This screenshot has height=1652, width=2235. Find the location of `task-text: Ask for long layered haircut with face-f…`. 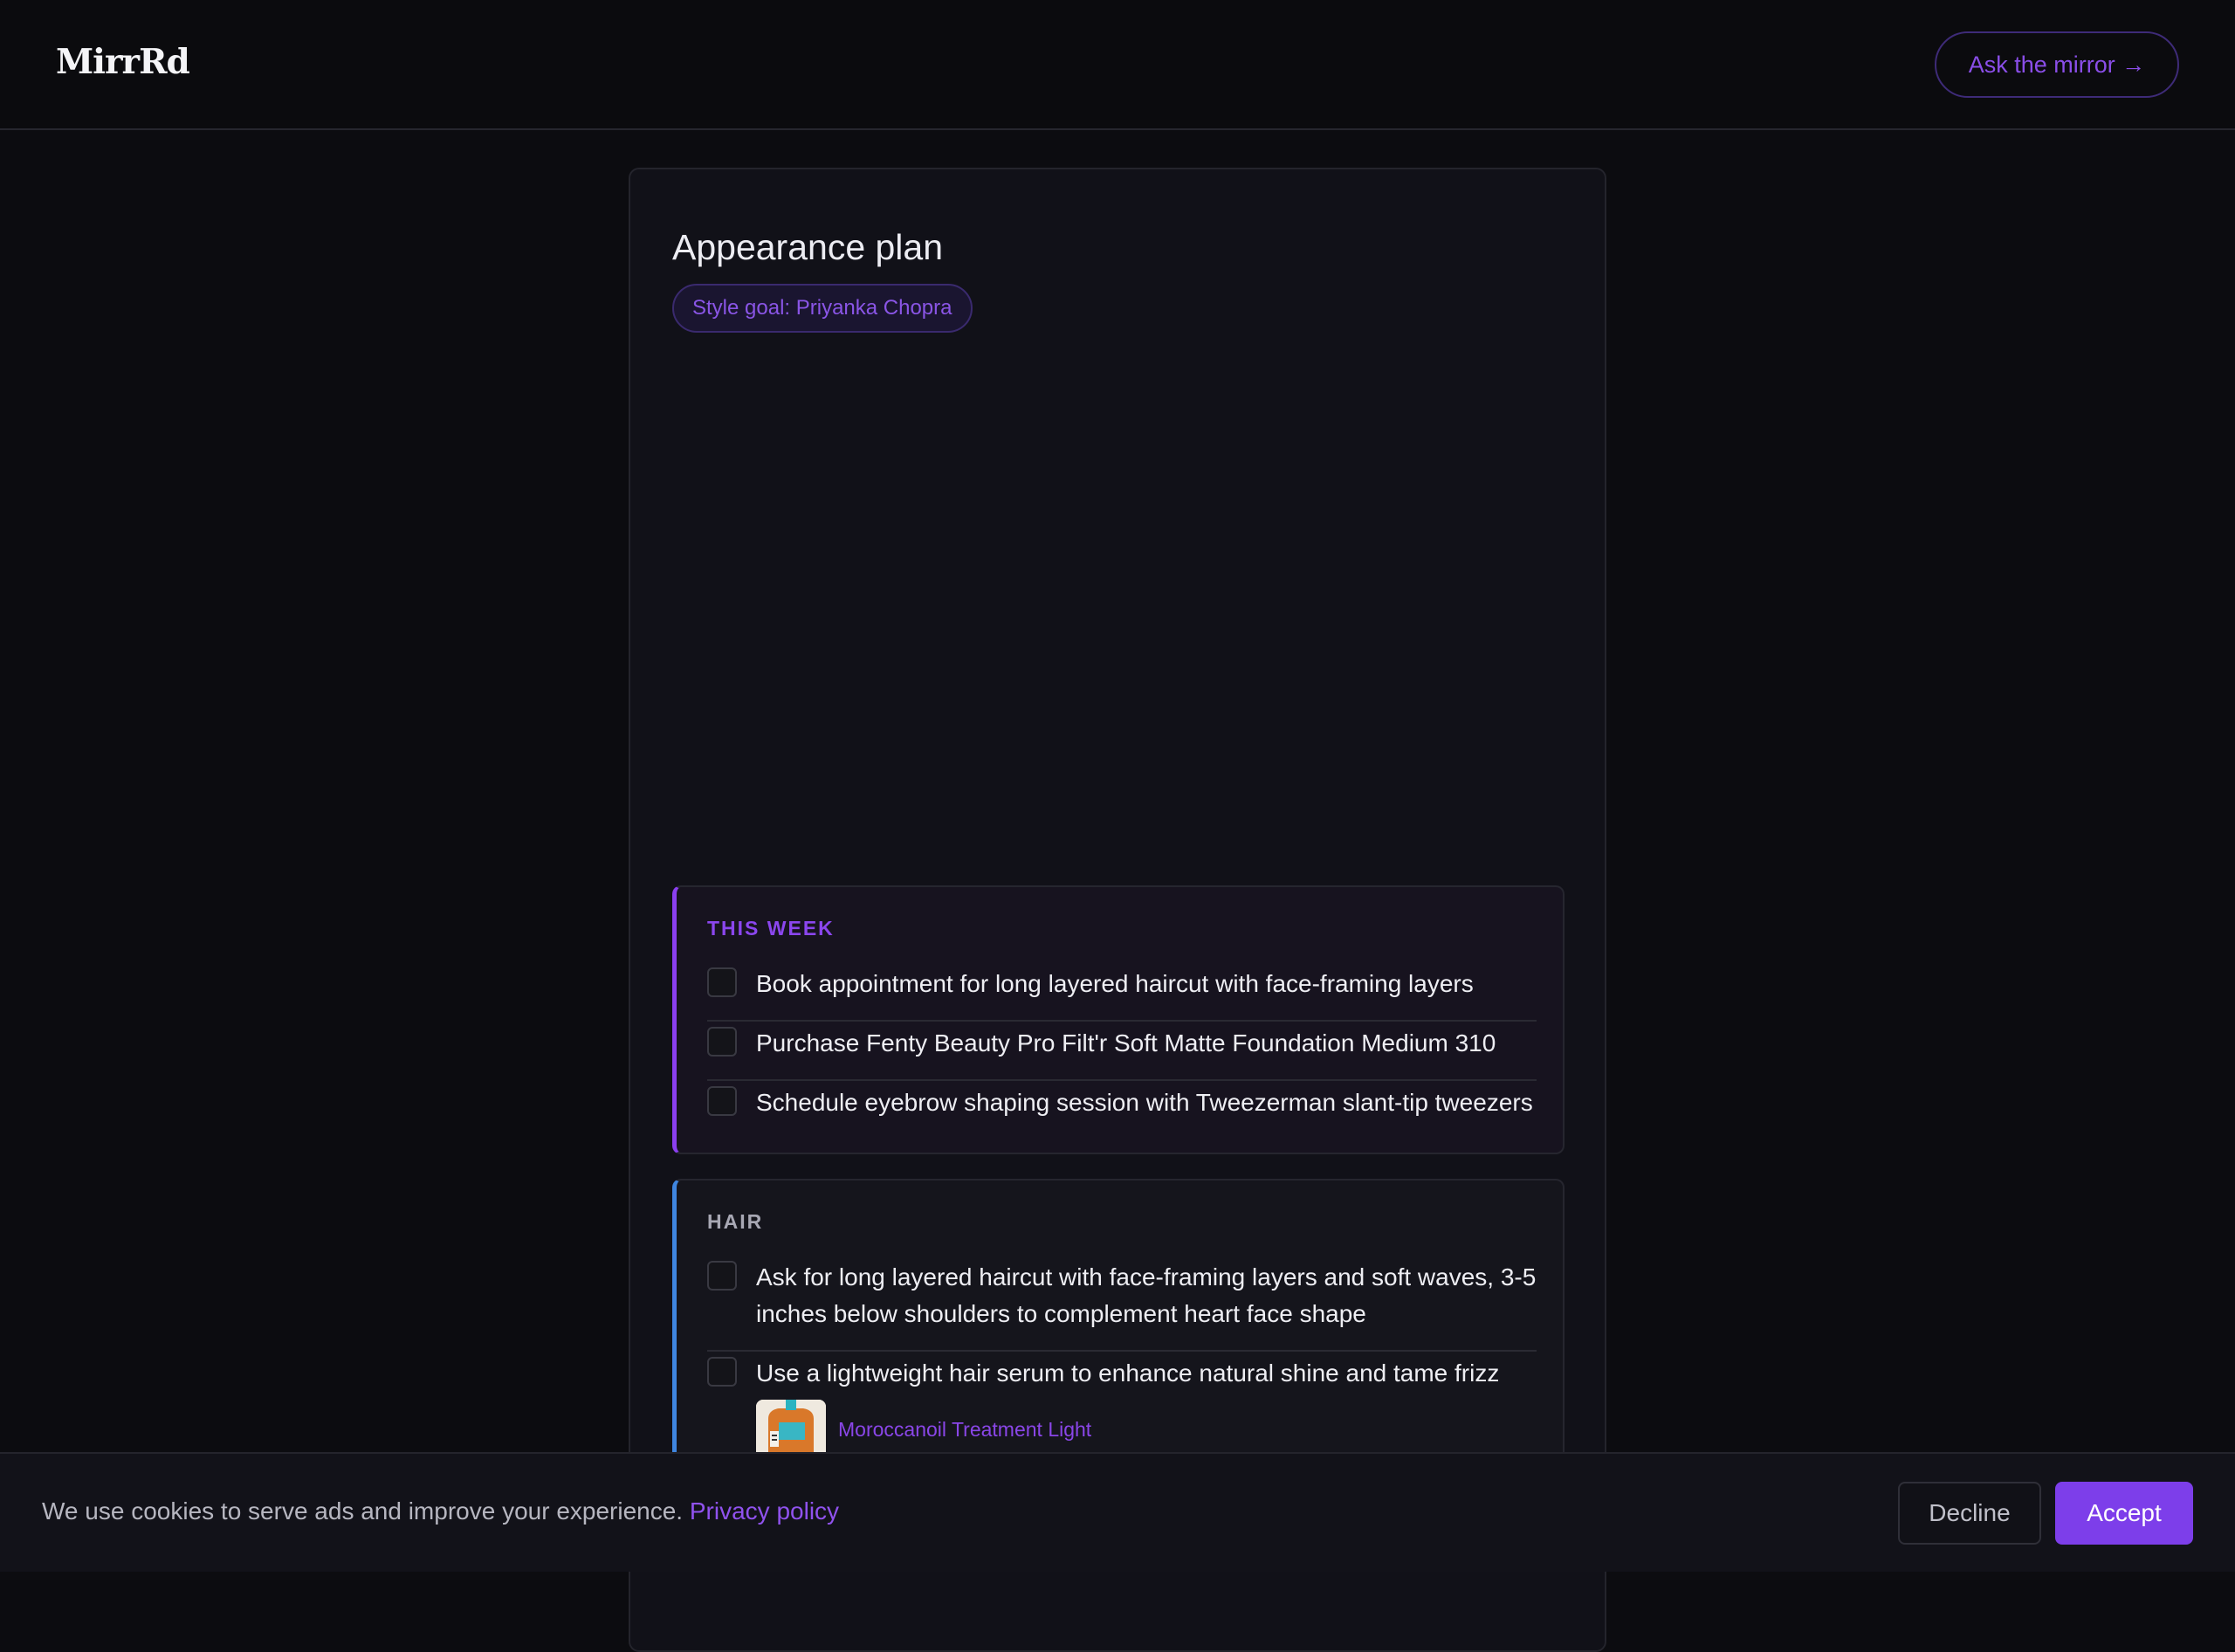

task-text: Ask for long layered haircut with face-f… is located at coordinates (1146, 1295).